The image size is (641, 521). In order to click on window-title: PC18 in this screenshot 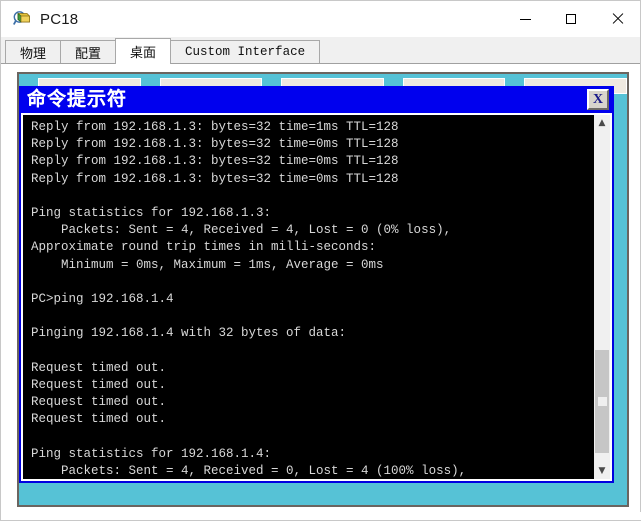, I will do `click(59, 19)`.